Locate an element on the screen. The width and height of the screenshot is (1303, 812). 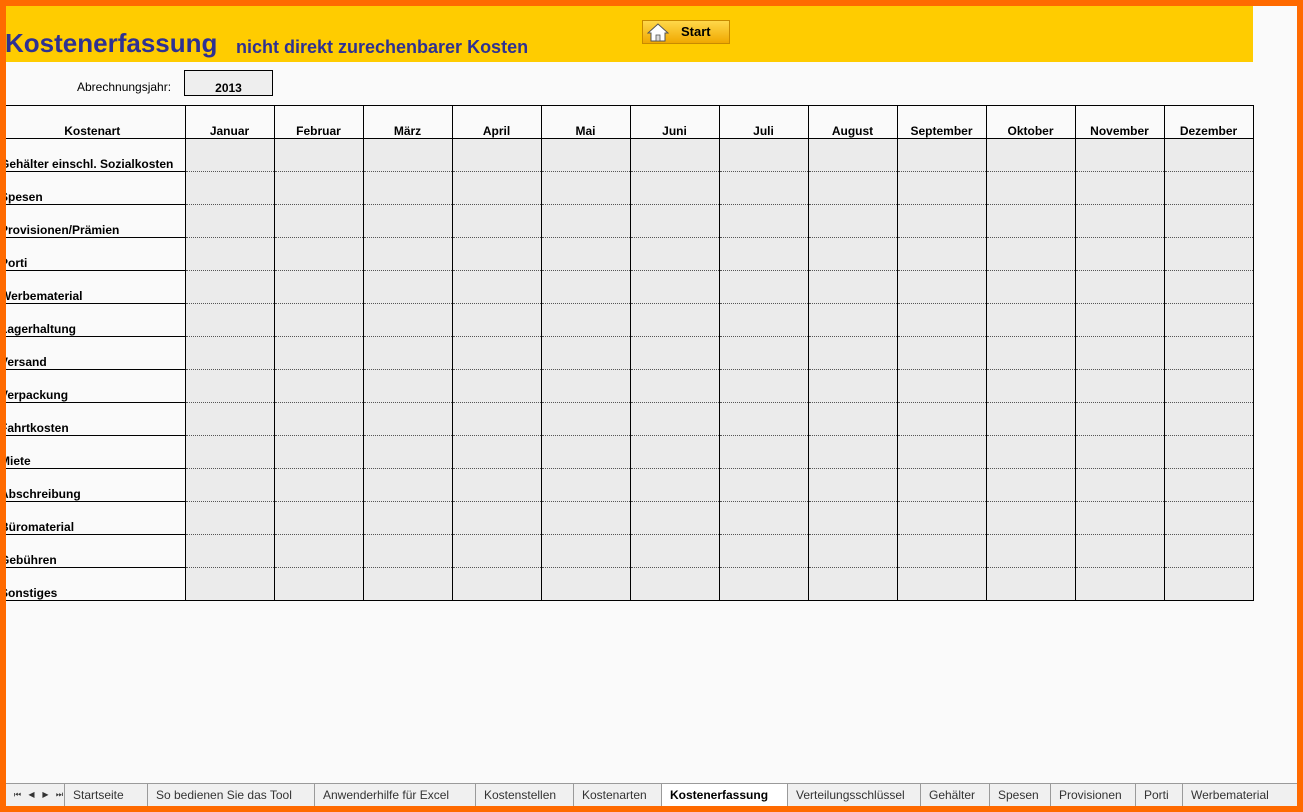
year-input: 2013 is located at coordinates (228, 83).